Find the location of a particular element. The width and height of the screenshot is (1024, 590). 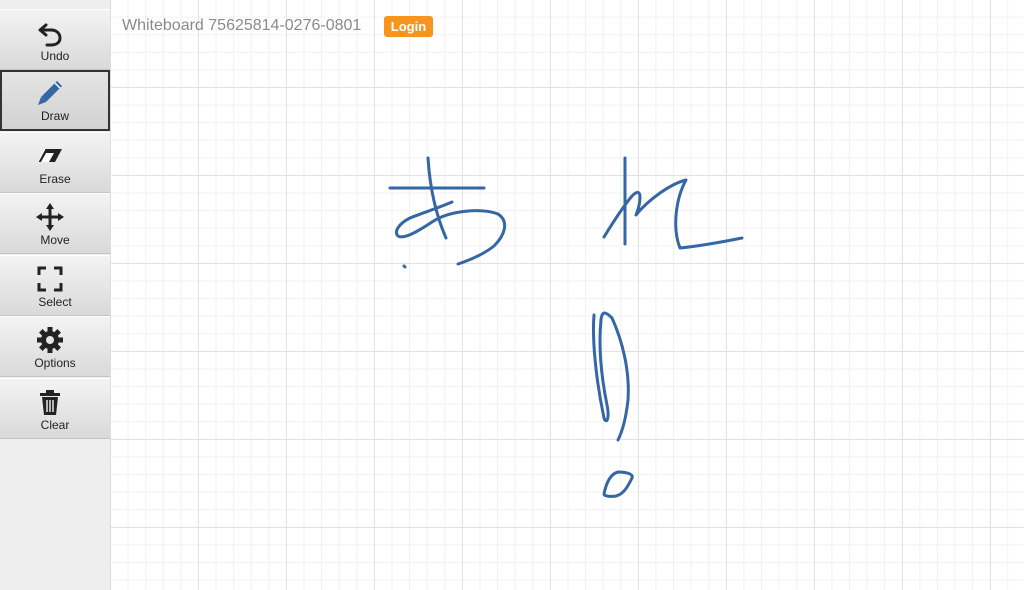

undo-label: Undo is located at coordinates (55, 56).